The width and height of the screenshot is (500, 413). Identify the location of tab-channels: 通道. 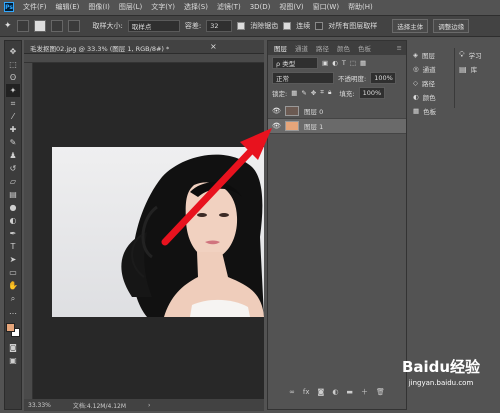
(301, 48).